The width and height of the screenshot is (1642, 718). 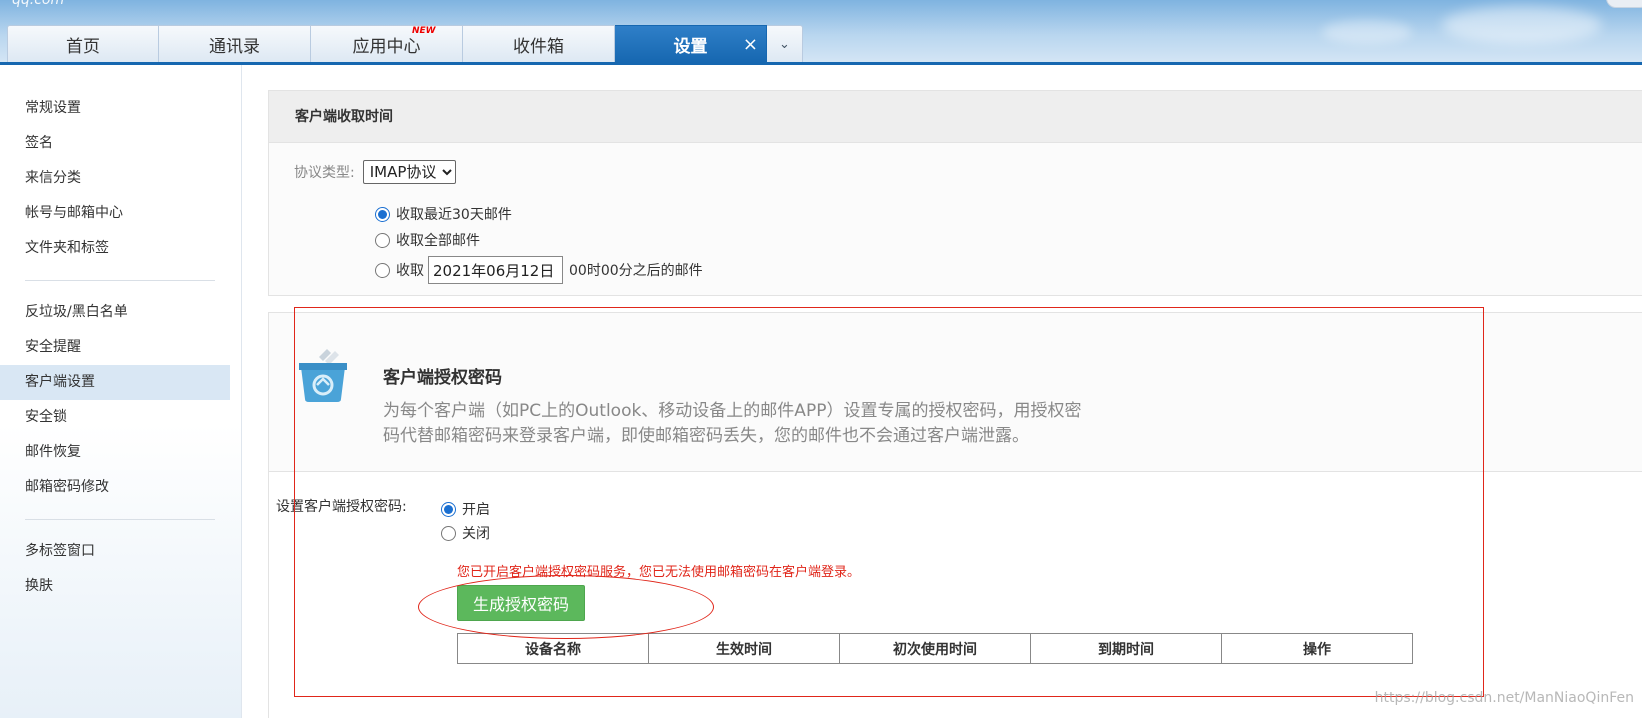 I want to click on sidebar-item: 多标签窗口, so click(x=115, y=551).